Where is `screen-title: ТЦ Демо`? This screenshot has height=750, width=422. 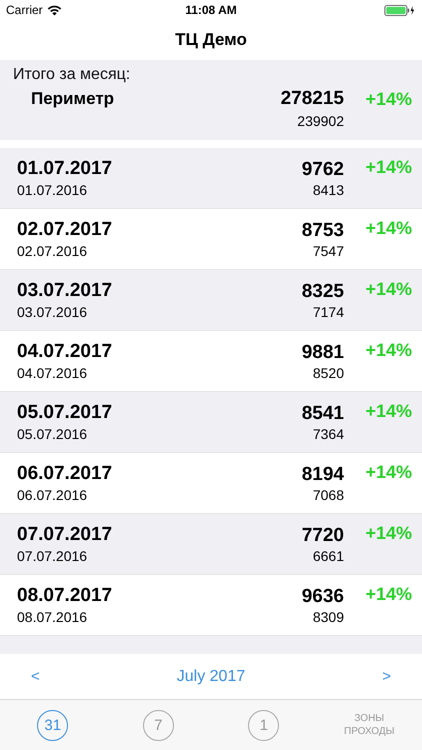 screen-title: ТЦ Демо is located at coordinates (211, 40).